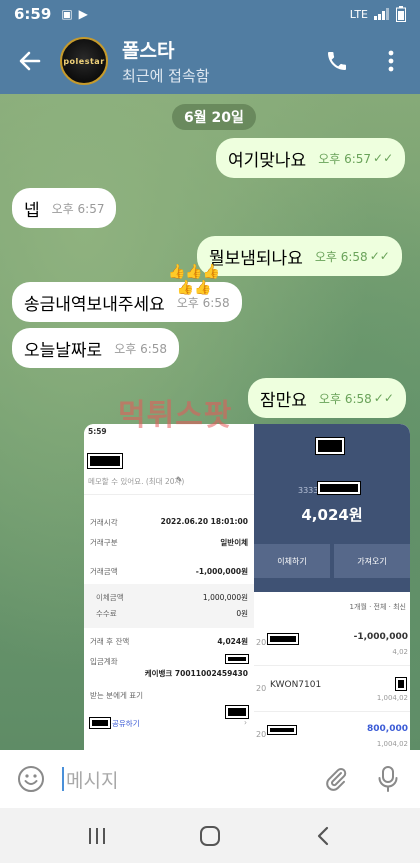 The image size is (420, 863). What do you see at coordinates (358, 14) in the screenshot?
I see `network-label: LTE` at bounding box center [358, 14].